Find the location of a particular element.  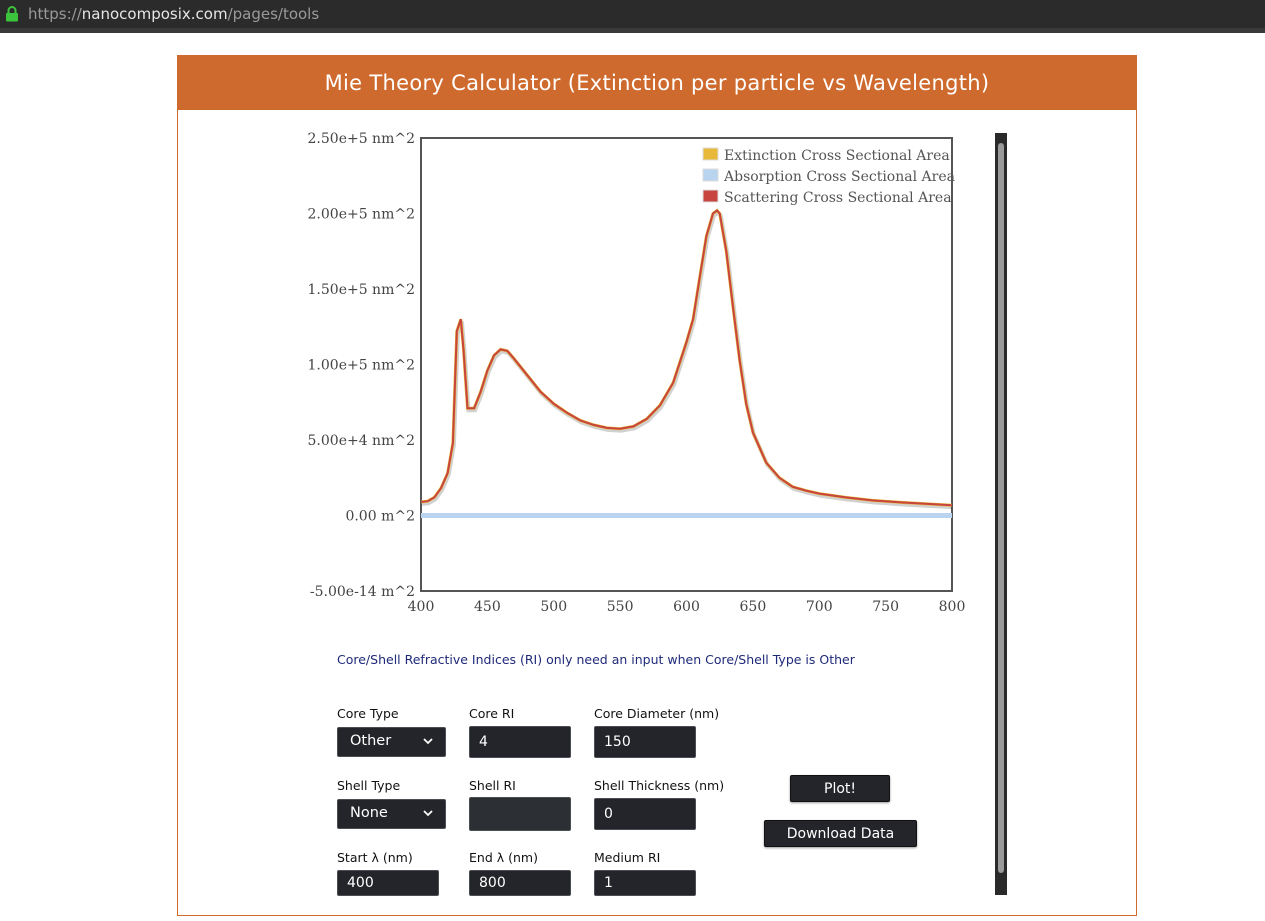

x-axis-ticks: 400 450 500 550 600 650 700 750 800 is located at coordinates (687, 607).